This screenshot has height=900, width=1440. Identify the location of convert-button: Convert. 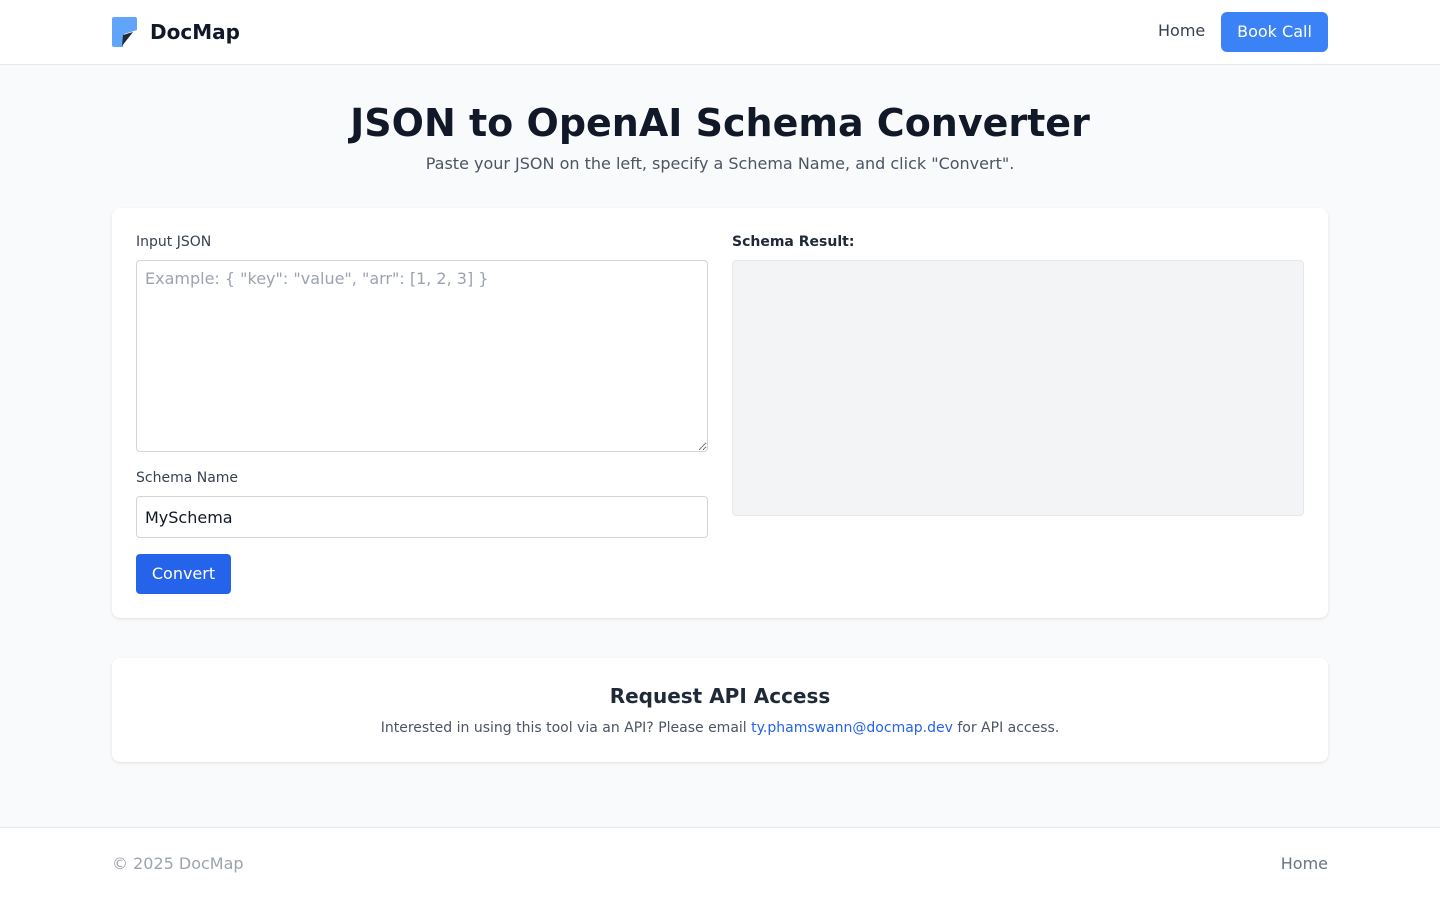
(183, 574).